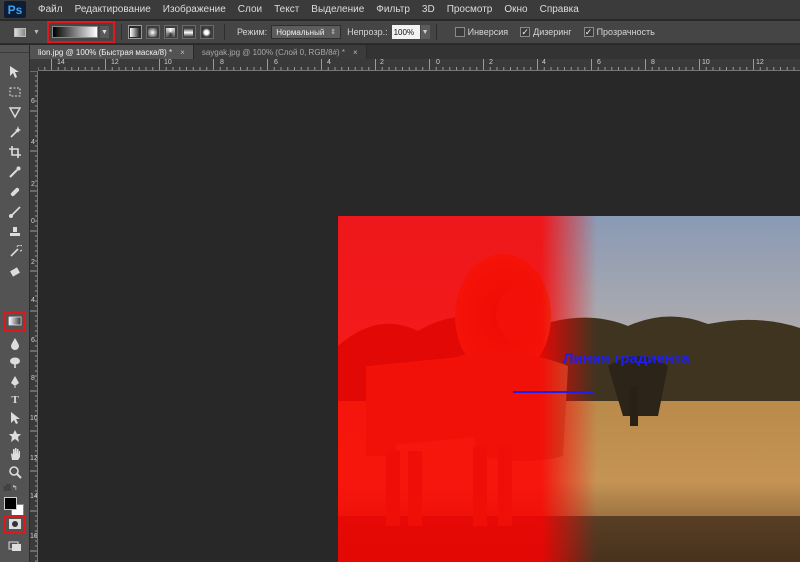 This screenshot has width=800, height=562. What do you see at coordinates (15, 321) in the screenshot?
I see `gradient-icon` at bounding box center [15, 321].